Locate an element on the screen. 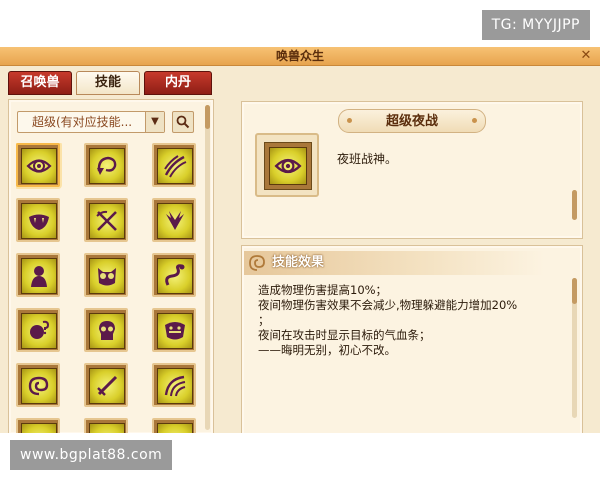 The height and width of the screenshot is (480, 600). crossed-weapons-icon is located at coordinates (106, 220).